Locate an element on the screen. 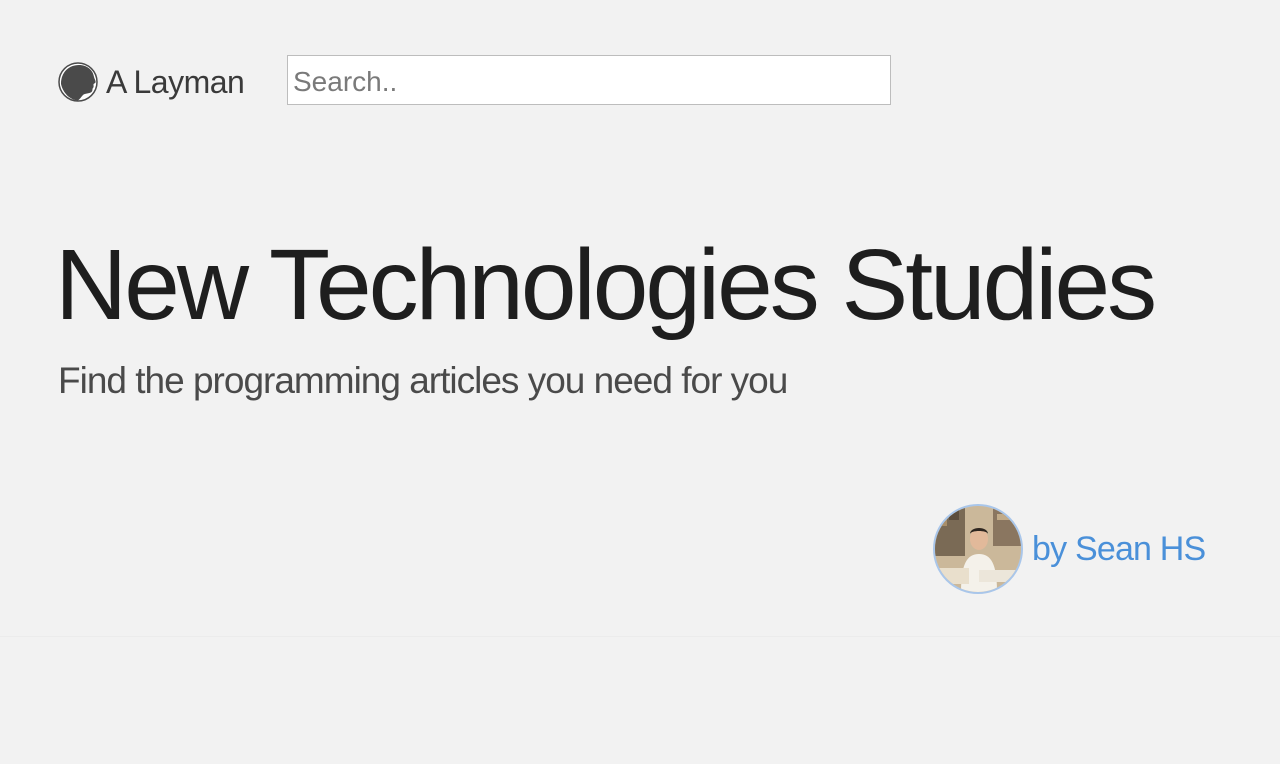  brand-link: A Layman is located at coordinates (151, 82).